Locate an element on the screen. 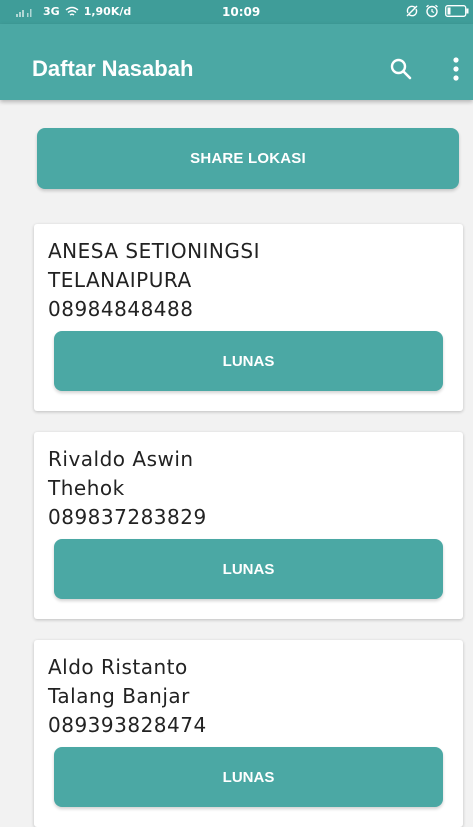 The height and width of the screenshot is (827, 473). share-location-button: SHARE LOKASI is located at coordinates (248, 158).